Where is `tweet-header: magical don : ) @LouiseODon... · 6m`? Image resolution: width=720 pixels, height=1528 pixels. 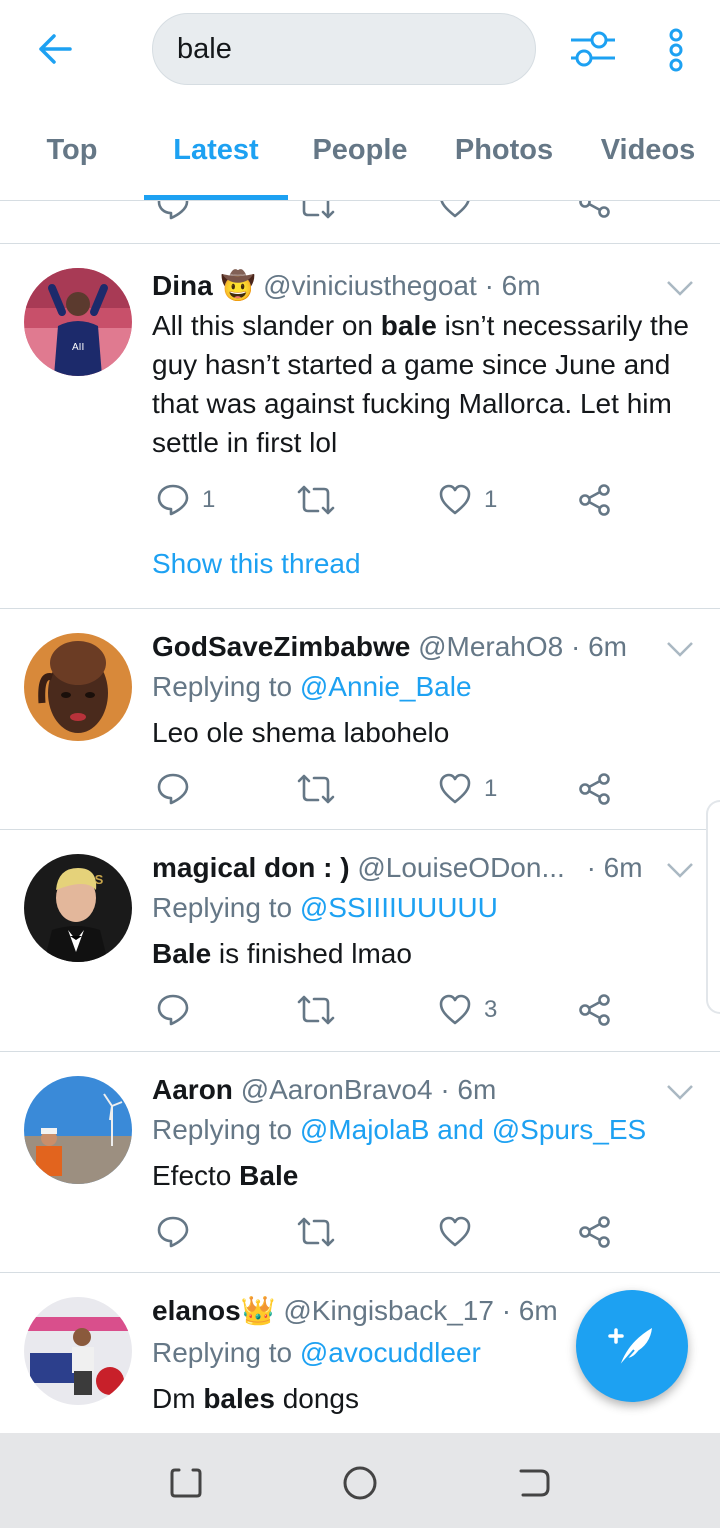
tweet-header: magical don : ) @LouiseODon... · 6m is located at coordinates (397, 868).